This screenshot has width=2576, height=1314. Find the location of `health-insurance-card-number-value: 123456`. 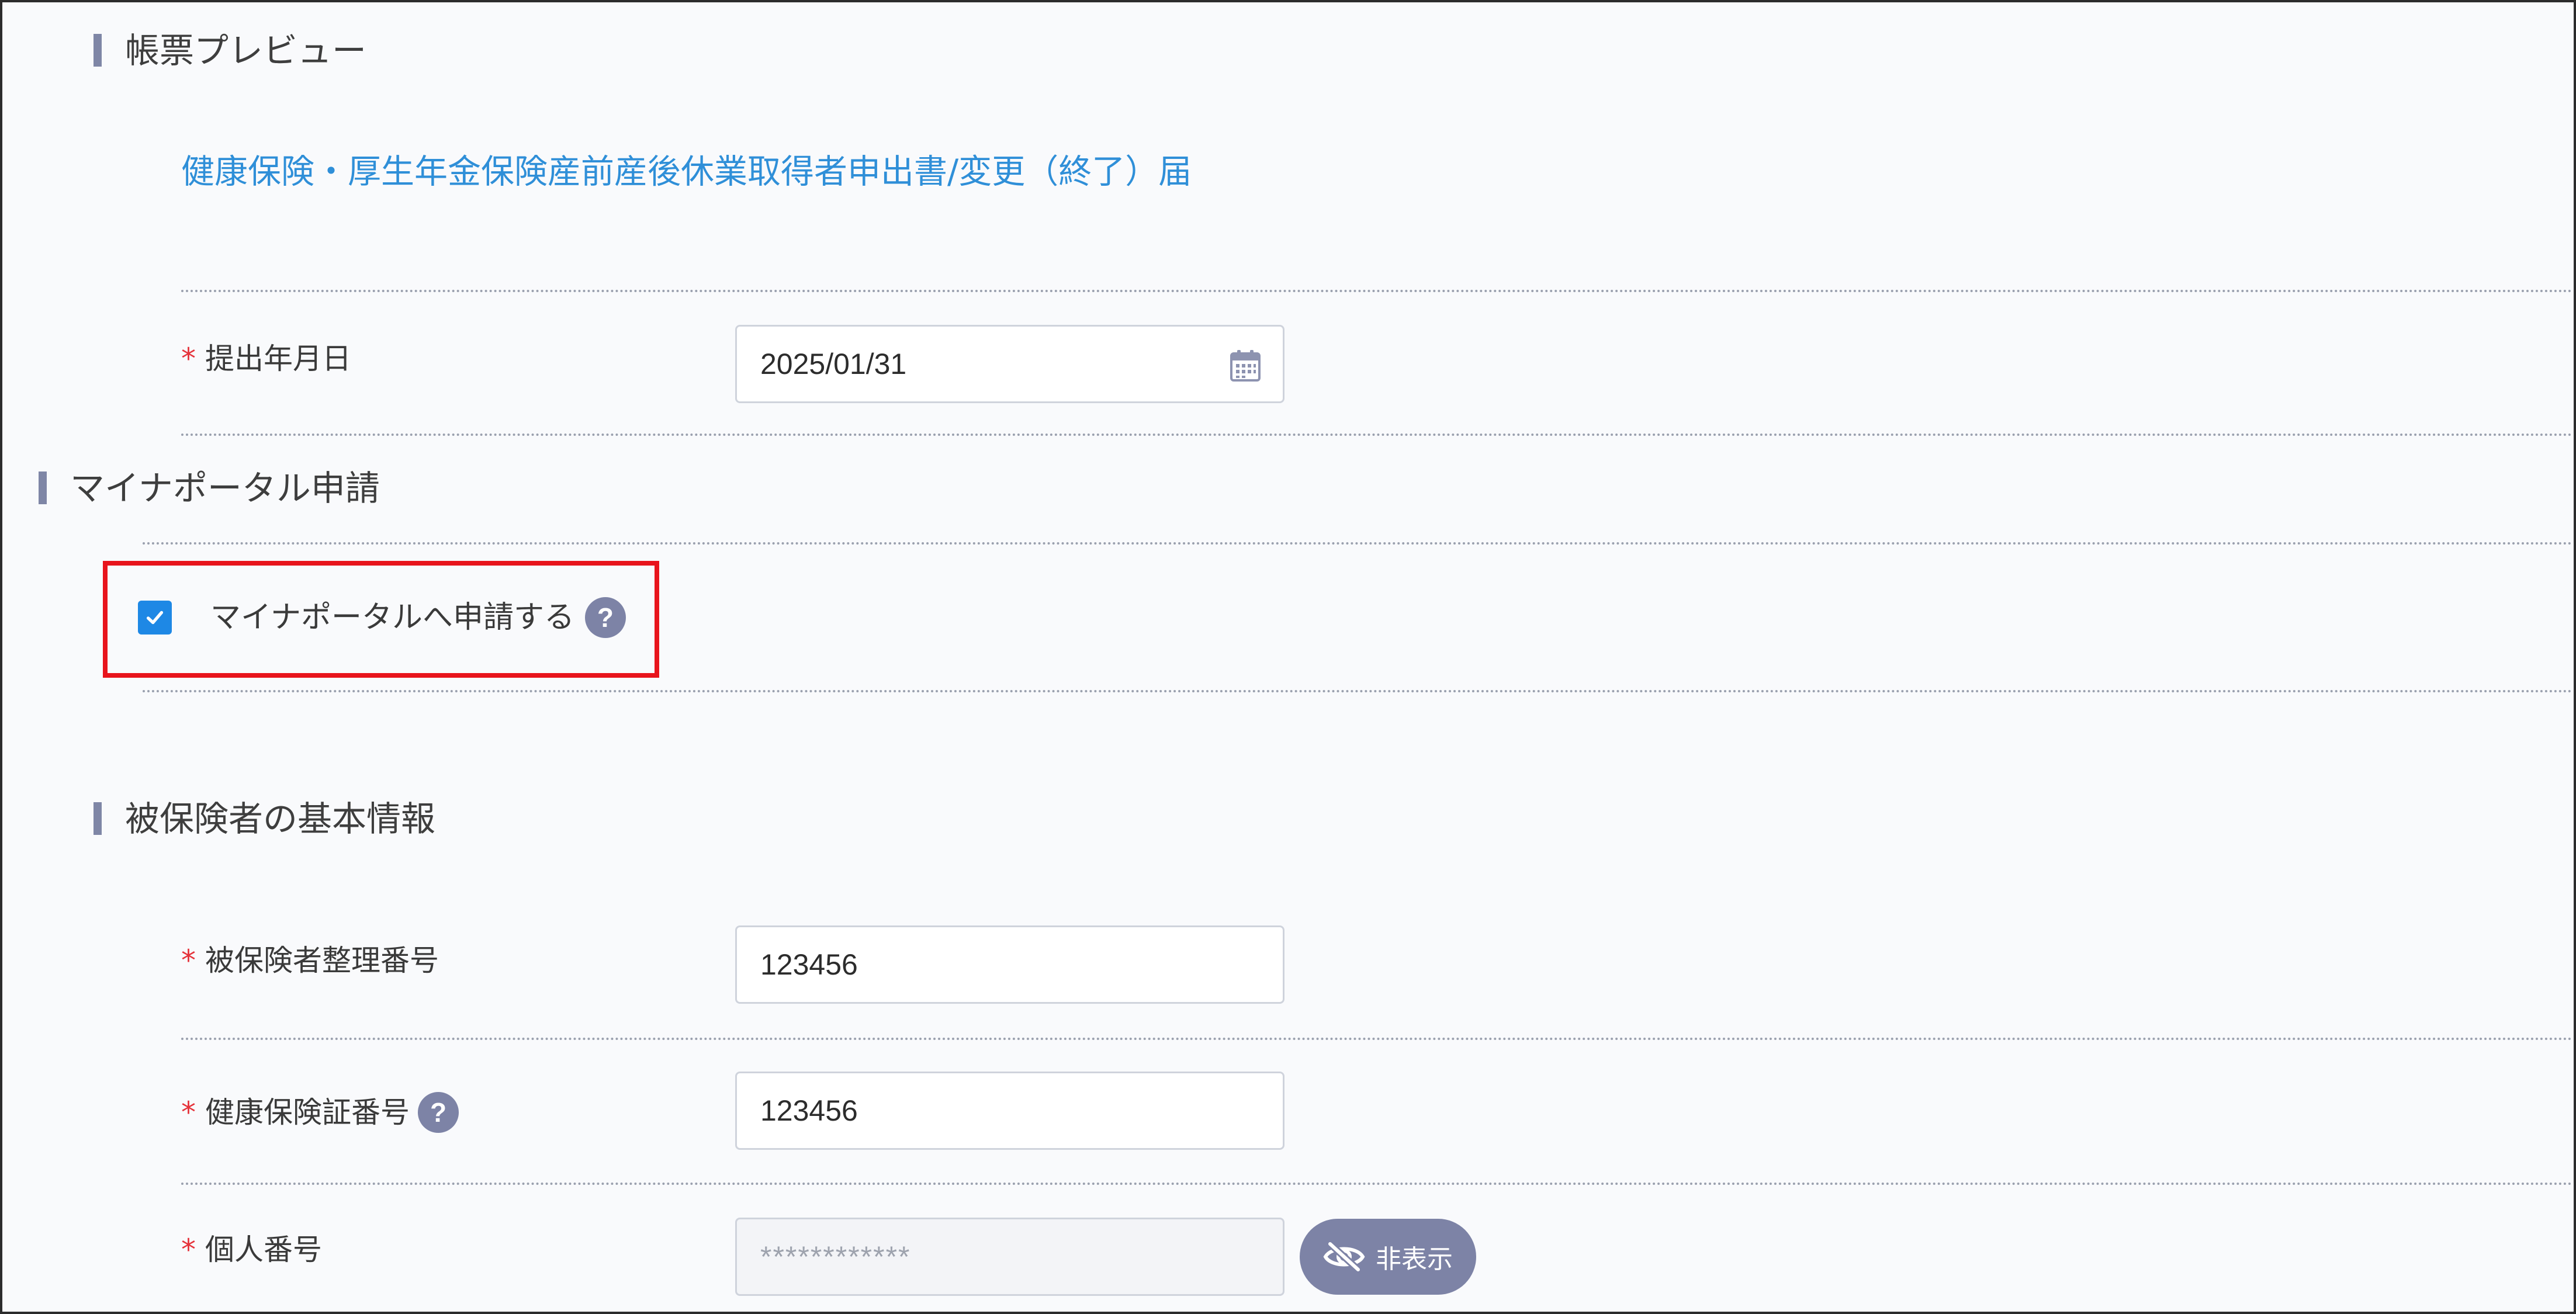

health-insurance-card-number-value: 123456 is located at coordinates (809, 1110).